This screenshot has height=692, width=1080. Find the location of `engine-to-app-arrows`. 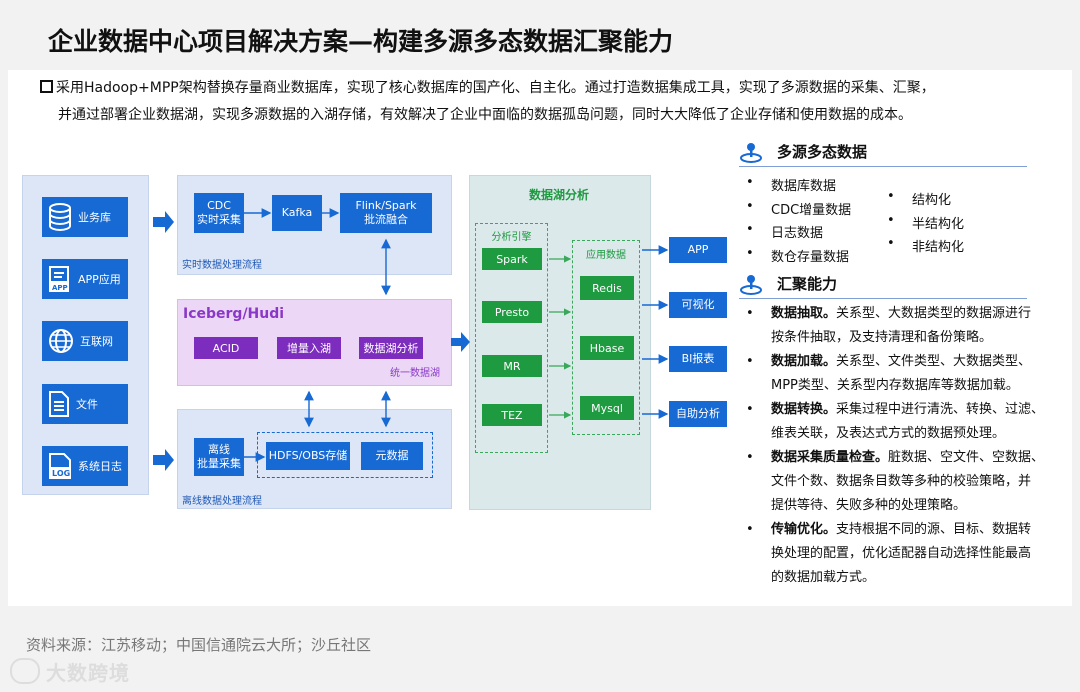

engine-to-app-arrows is located at coordinates (560, 337).